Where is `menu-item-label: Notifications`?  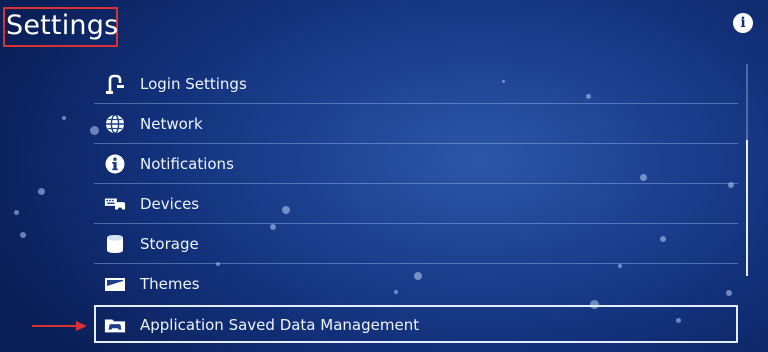 menu-item-label: Notifications is located at coordinates (187, 164).